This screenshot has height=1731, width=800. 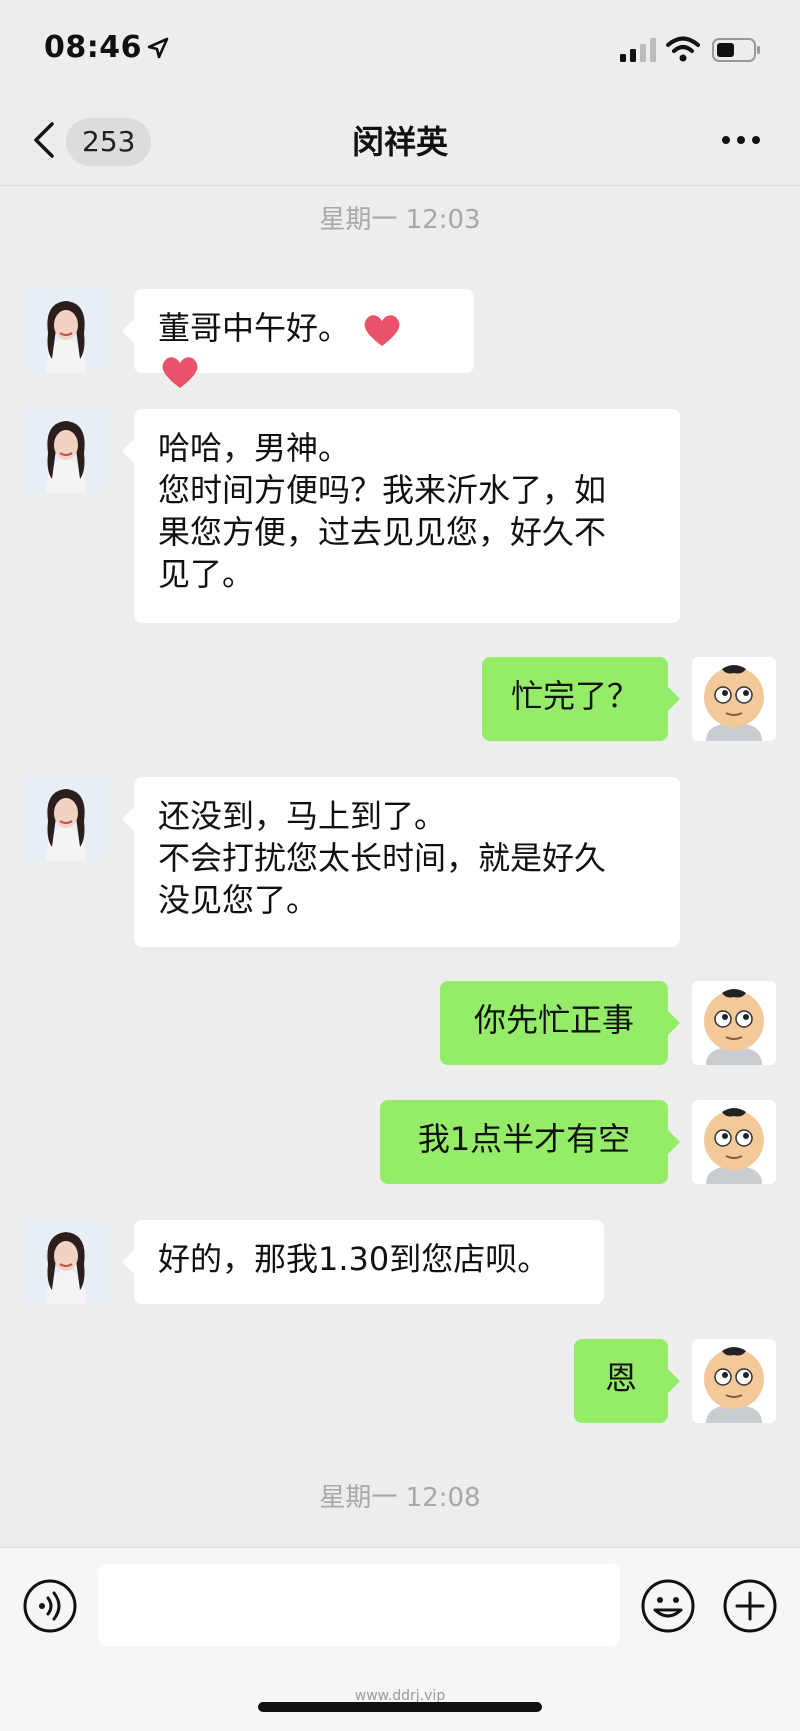 What do you see at coordinates (254, 448) in the screenshot?
I see `message-text-line: 哈哈，男神。` at bounding box center [254, 448].